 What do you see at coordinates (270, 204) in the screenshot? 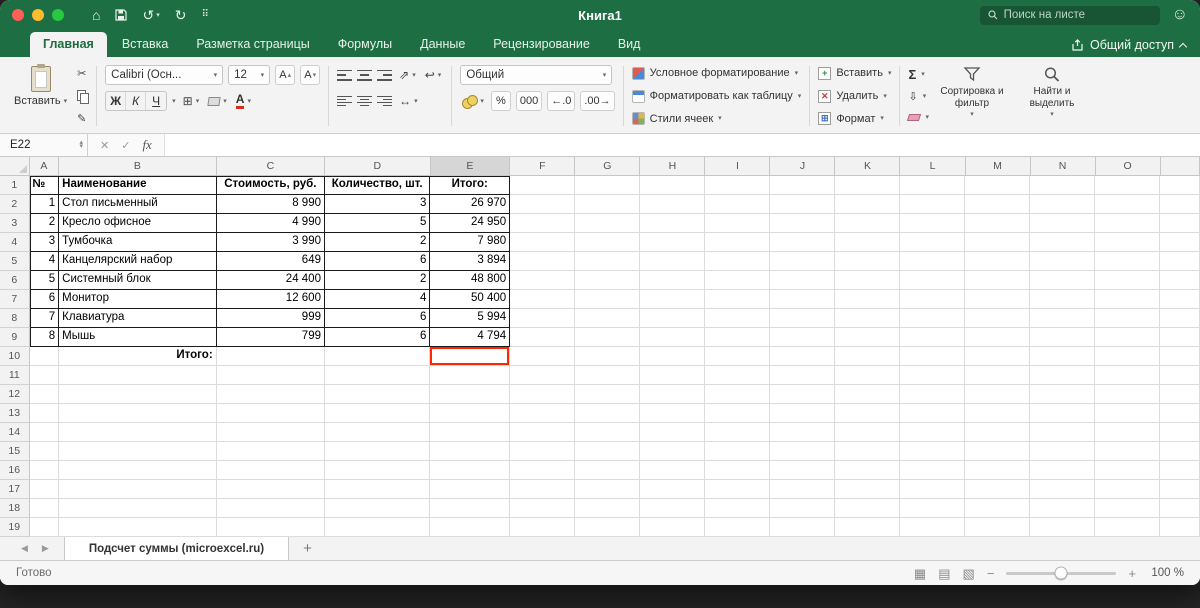
I see `cell-C2: 8 990` at bounding box center [270, 204].